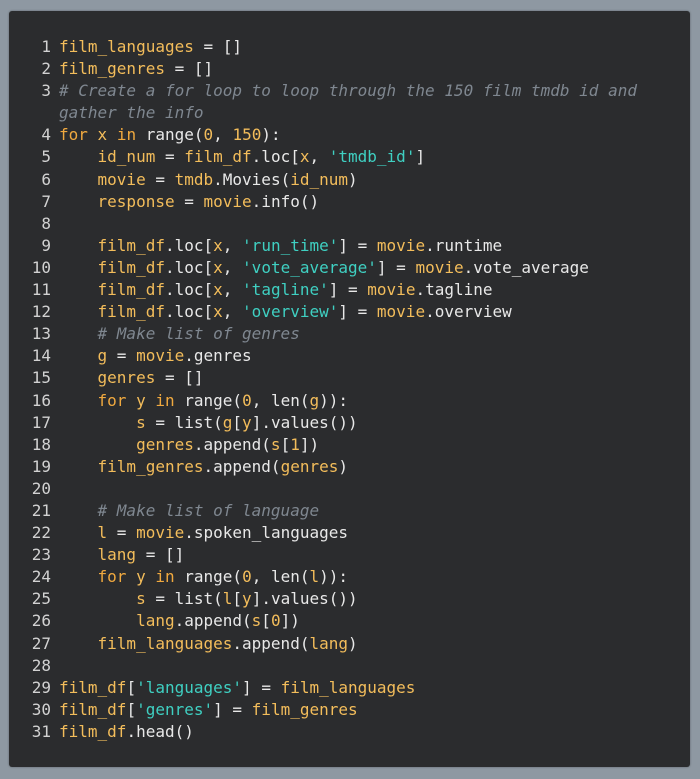 This screenshot has height=779, width=700. I want to click on identifier-token: y, so click(141, 400).